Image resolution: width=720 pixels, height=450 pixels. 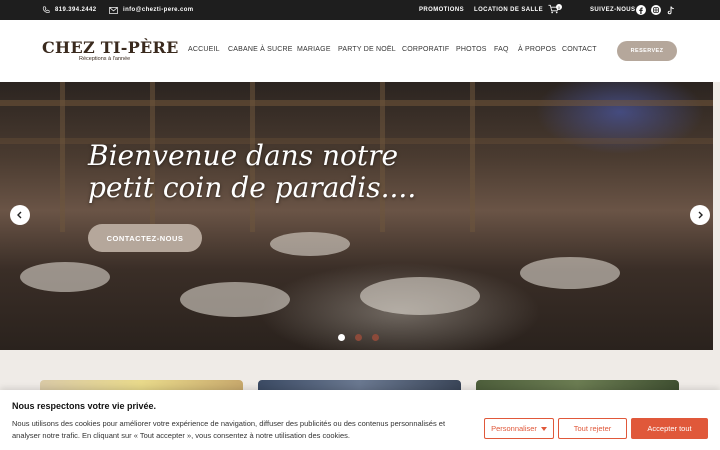 I want to click on cart-count-badge: 0, so click(x=559, y=7).